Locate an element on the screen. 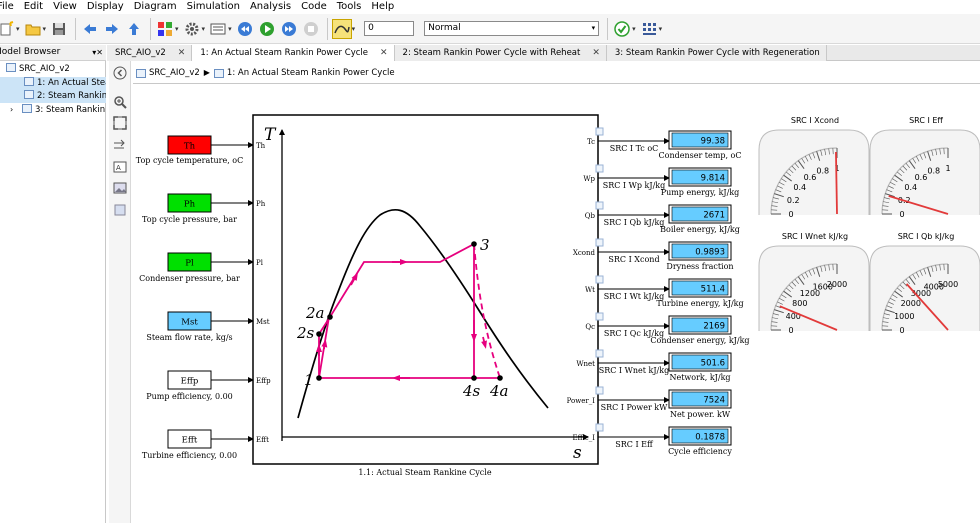  new-model-icon is located at coordinates (8, 29).